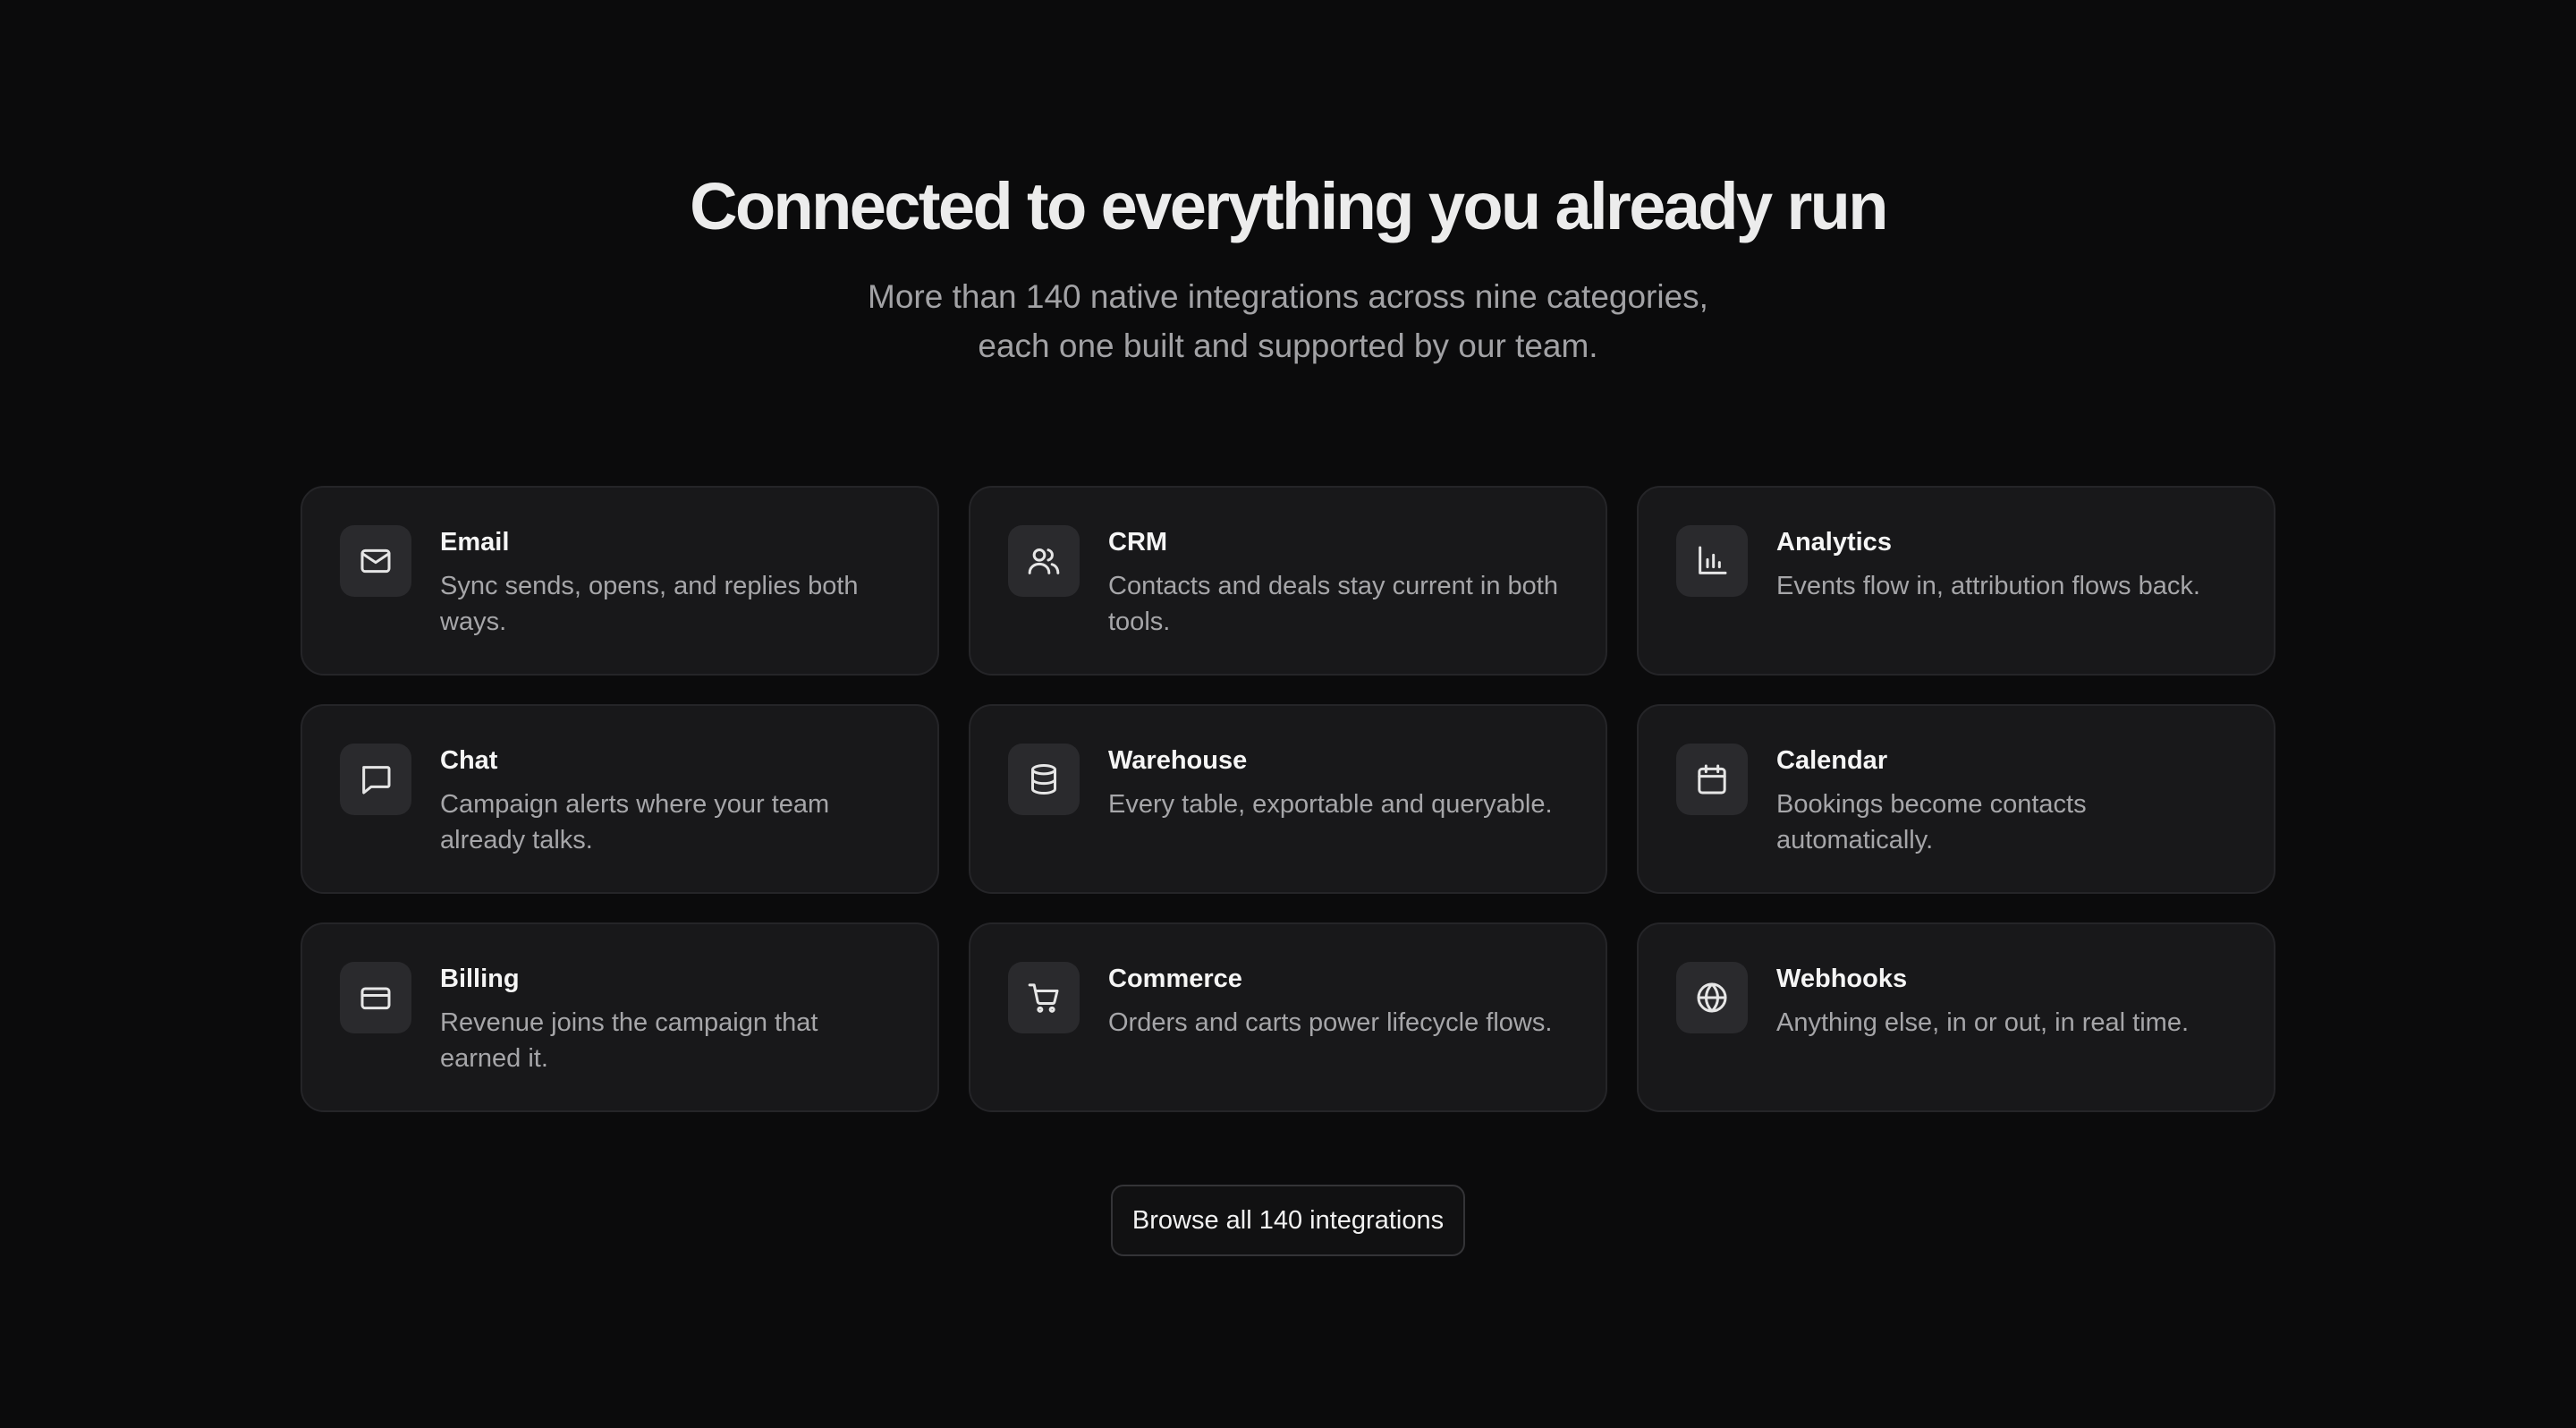 The width and height of the screenshot is (2576, 1428). What do you see at coordinates (1044, 561) in the screenshot?
I see `users-icon` at bounding box center [1044, 561].